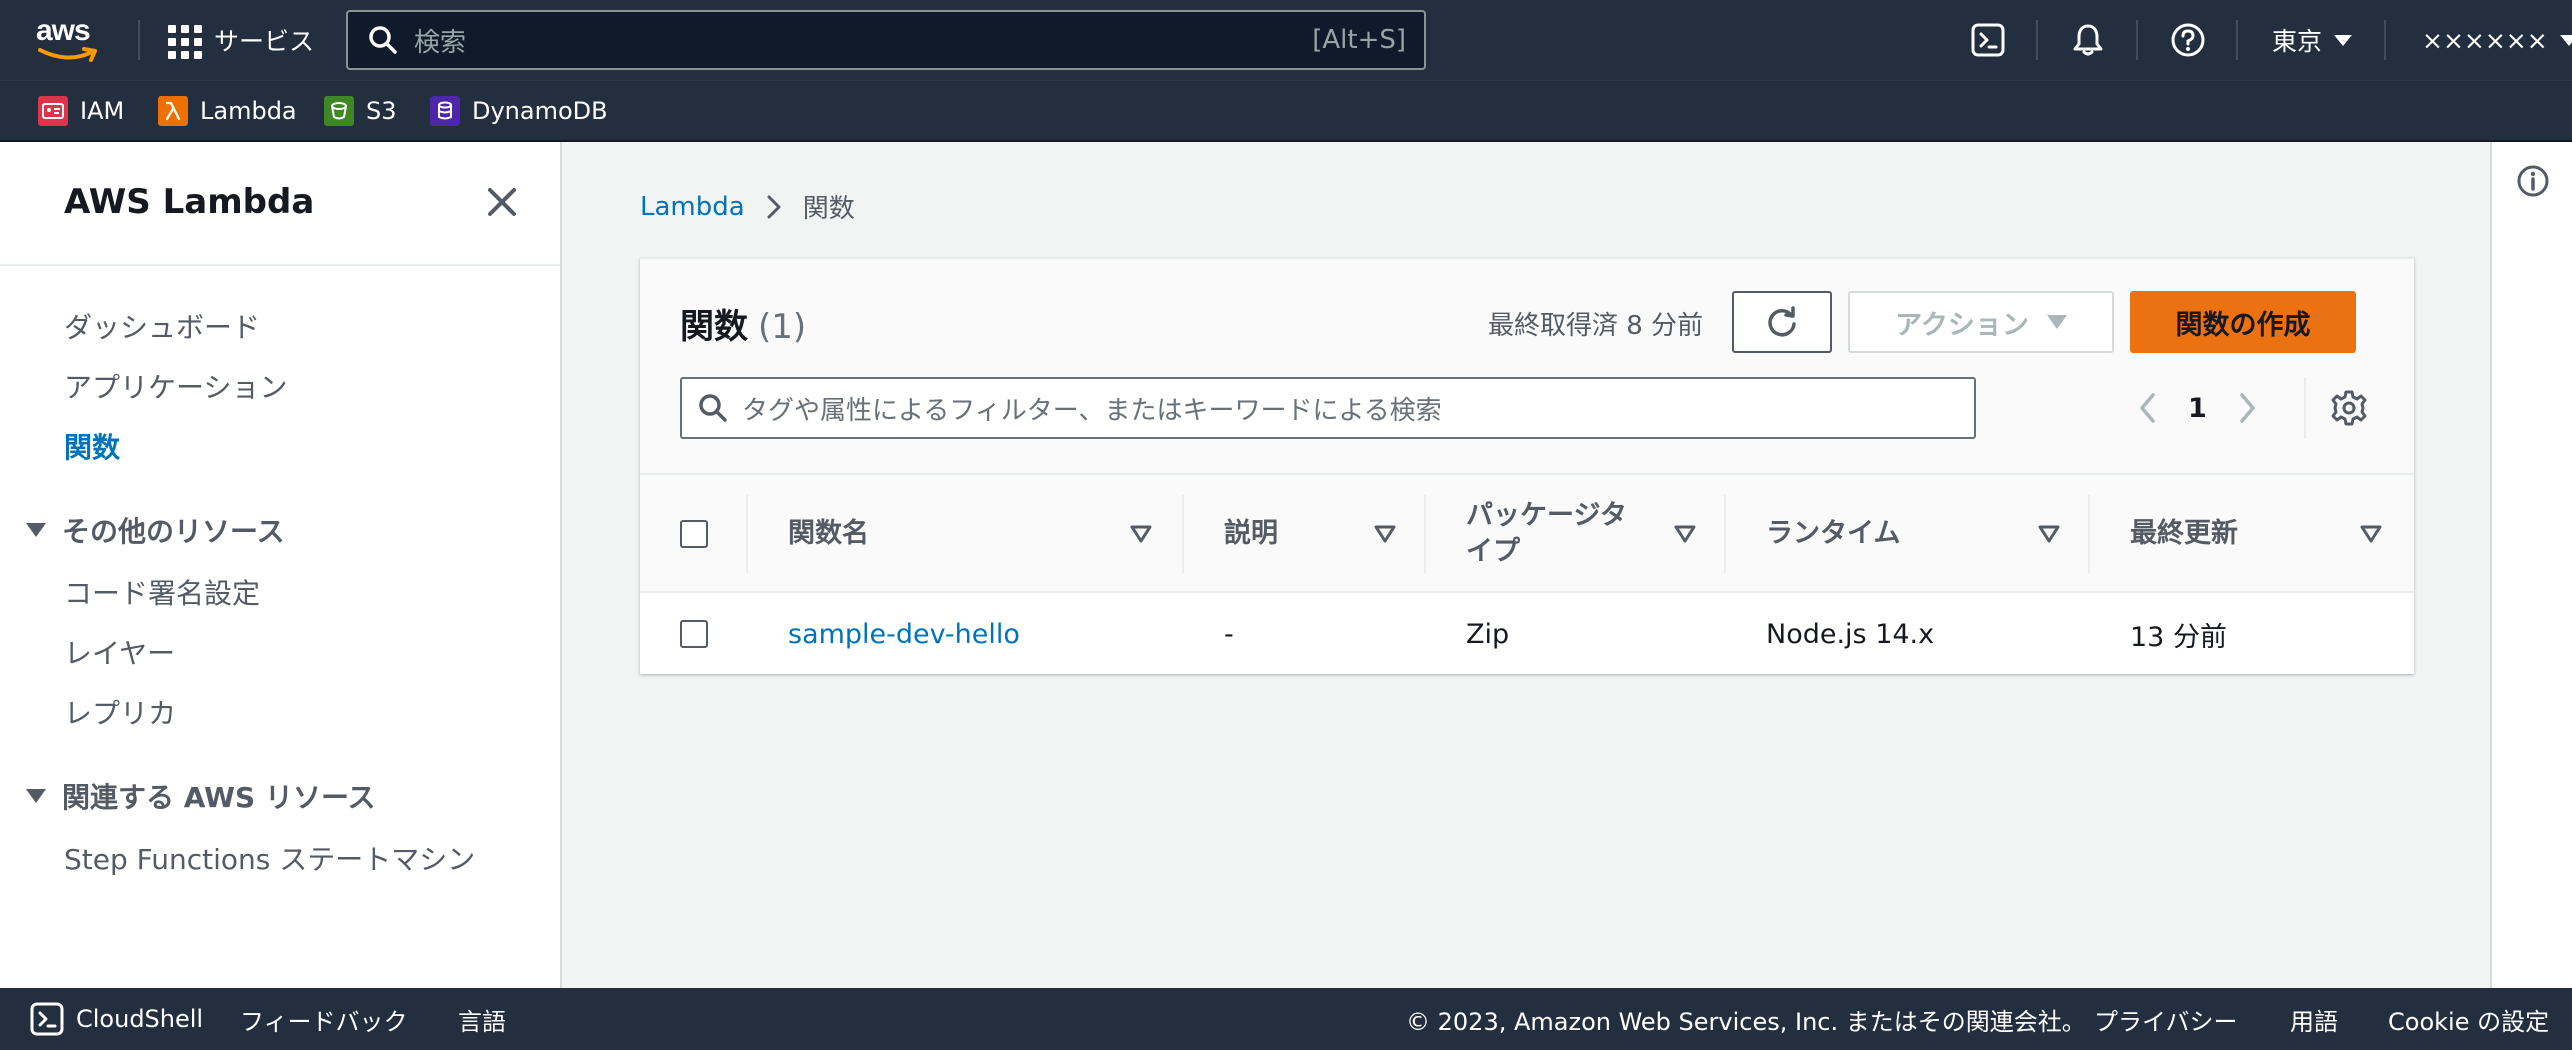  I want to click on function-name-link: sample-dev-hello, so click(904, 634).